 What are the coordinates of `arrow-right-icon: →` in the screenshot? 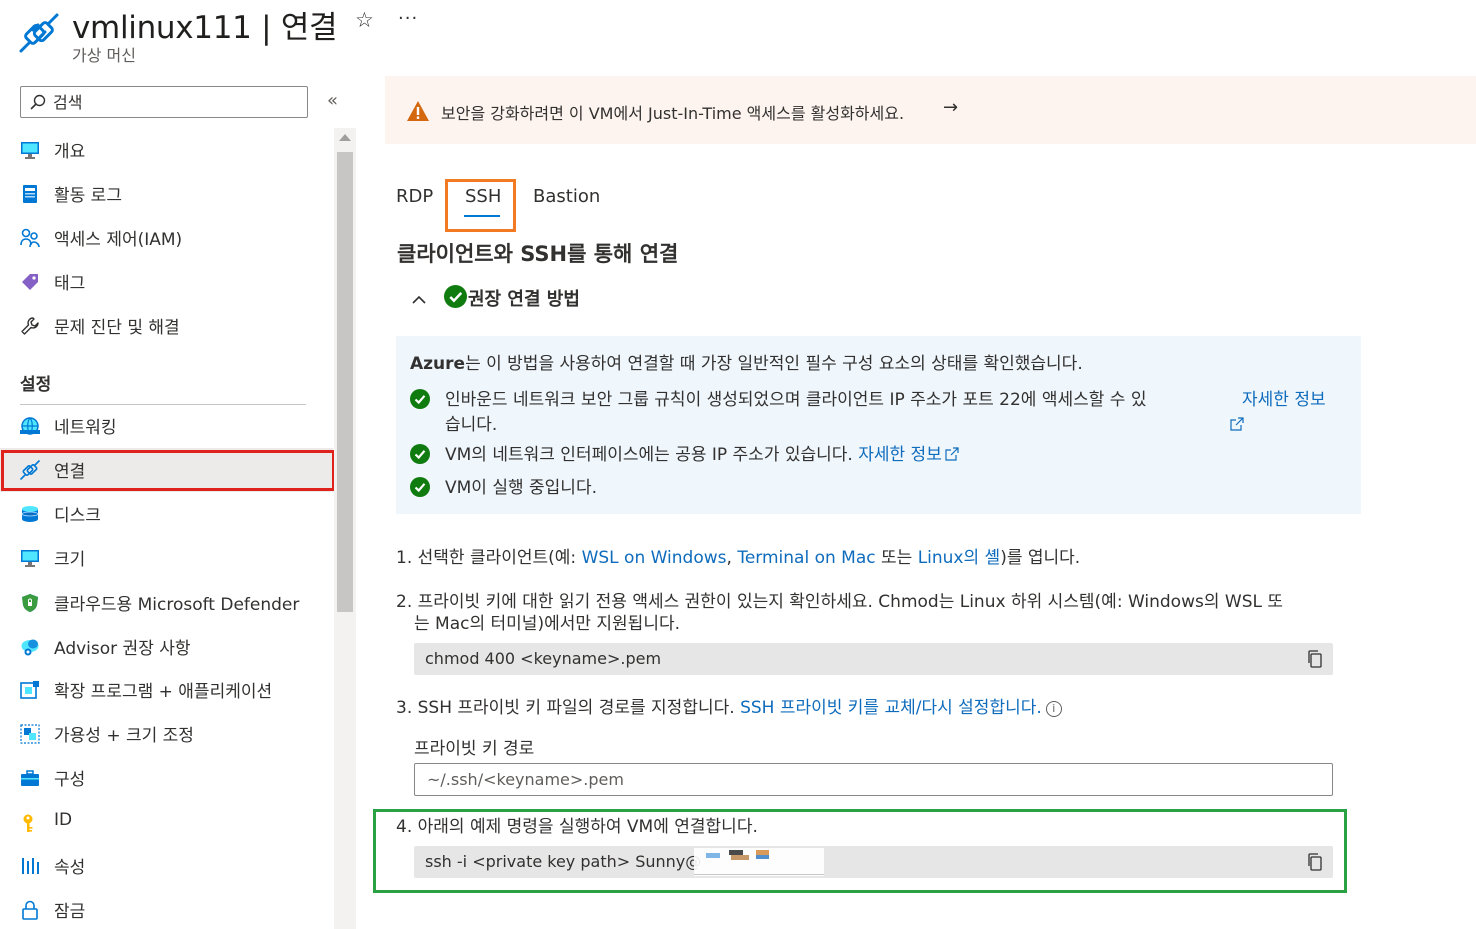 It's located at (950, 107).